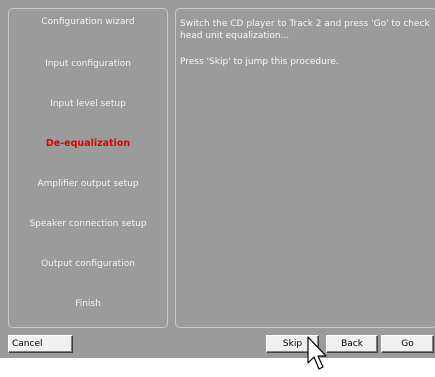 Image resolution: width=435 pixels, height=377 pixels. What do you see at coordinates (259, 62) in the screenshot?
I see `skip-hint-text: Press 'Skip' to jump this procedure.` at bounding box center [259, 62].